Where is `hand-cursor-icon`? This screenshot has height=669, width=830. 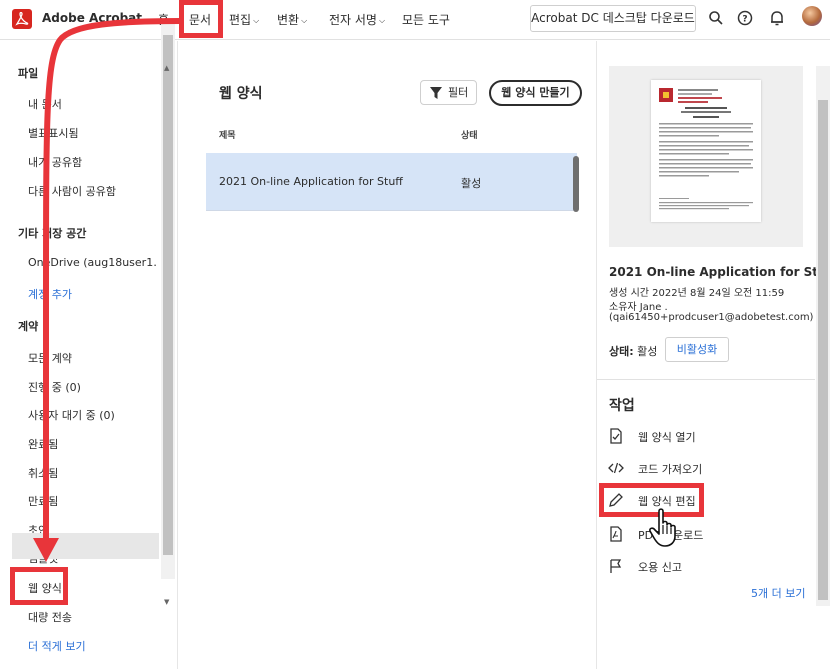
hand-cursor-icon is located at coordinates (662, 527).